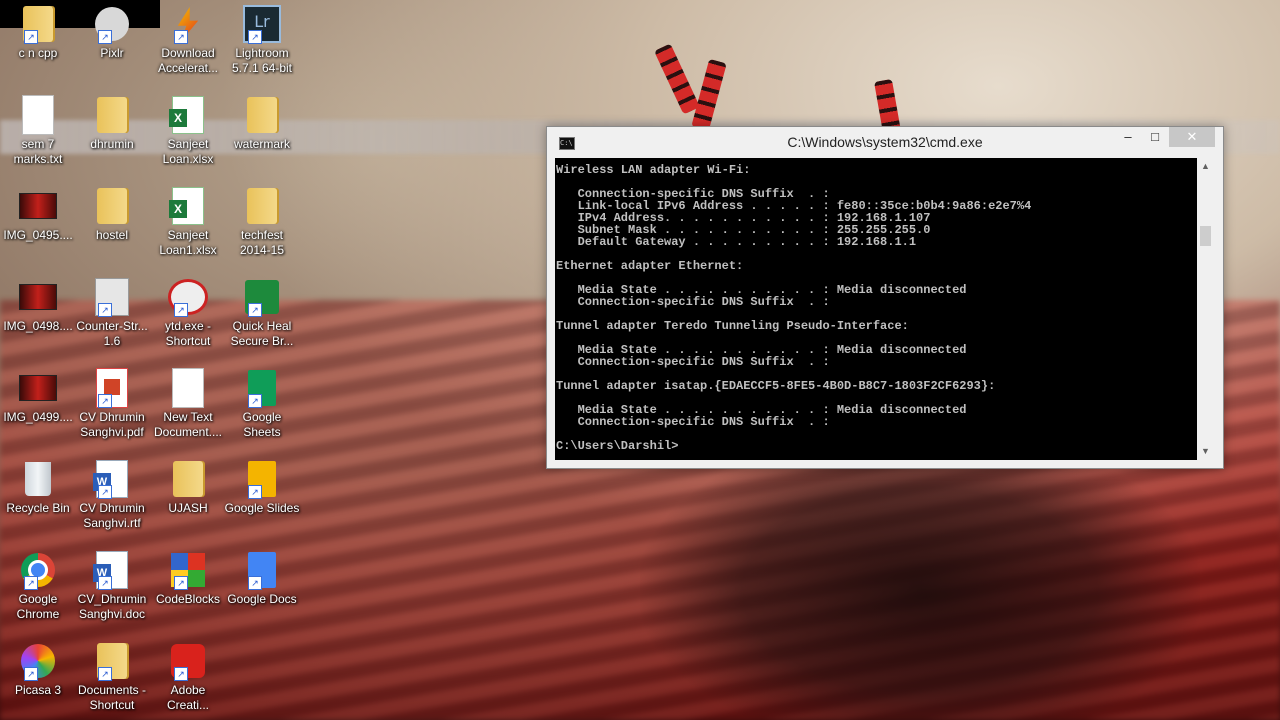 Image resolution: width=1280 pixels, height=720 pixels. I want to click on desktop-icon: ↗ Google Docs, so click(262, 578).